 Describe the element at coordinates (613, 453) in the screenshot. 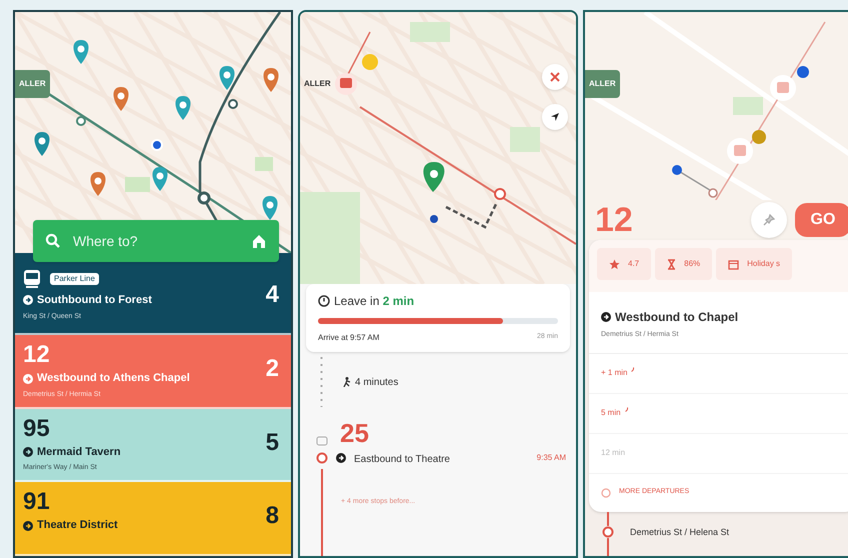

I see `departure-time: 12 min` at that location.